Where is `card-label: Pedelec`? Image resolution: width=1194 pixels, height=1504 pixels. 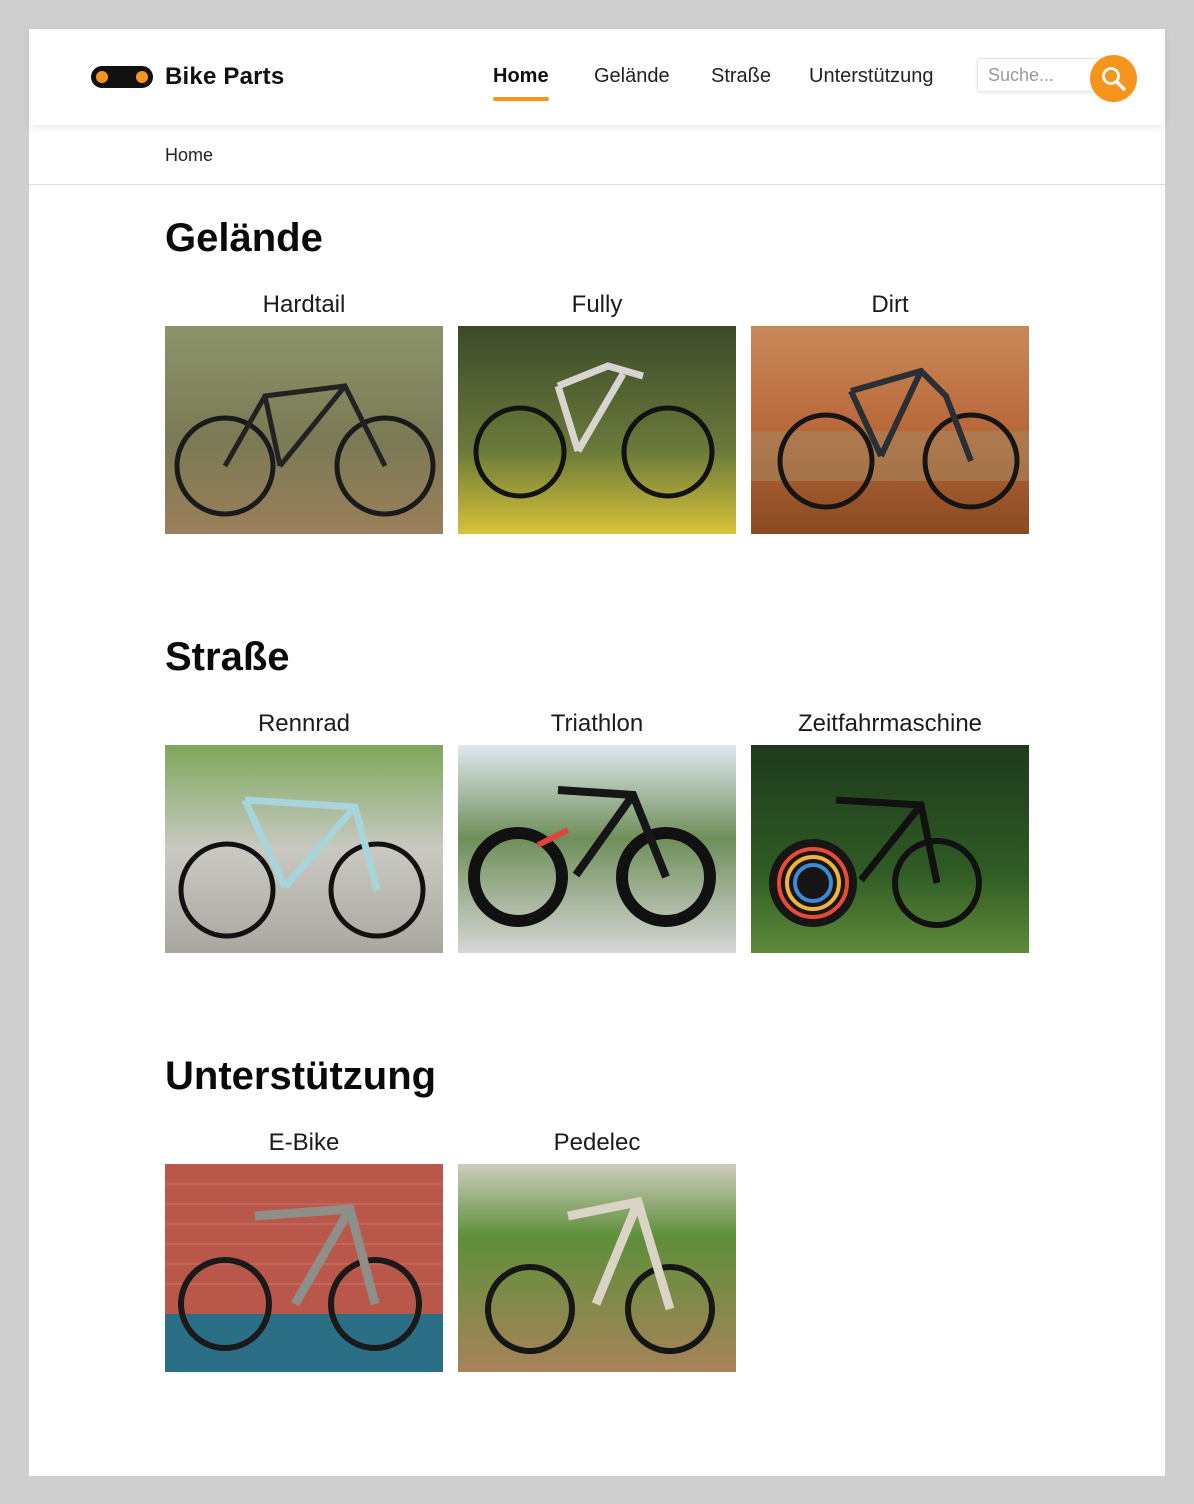 card-label: Pedelec is located at coordinates (597, 1142).